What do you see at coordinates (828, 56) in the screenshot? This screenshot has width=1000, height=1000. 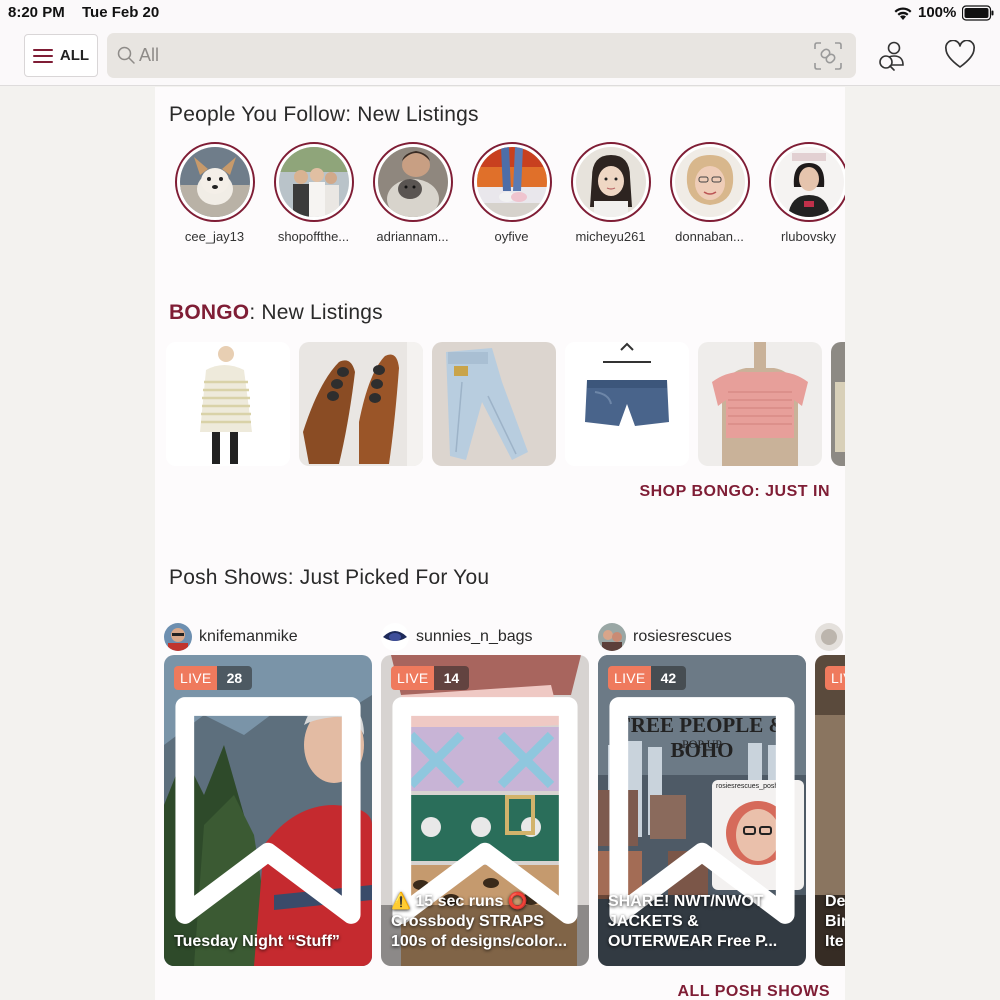 I see `link-scan-icon` at bounding box center [828, 56].